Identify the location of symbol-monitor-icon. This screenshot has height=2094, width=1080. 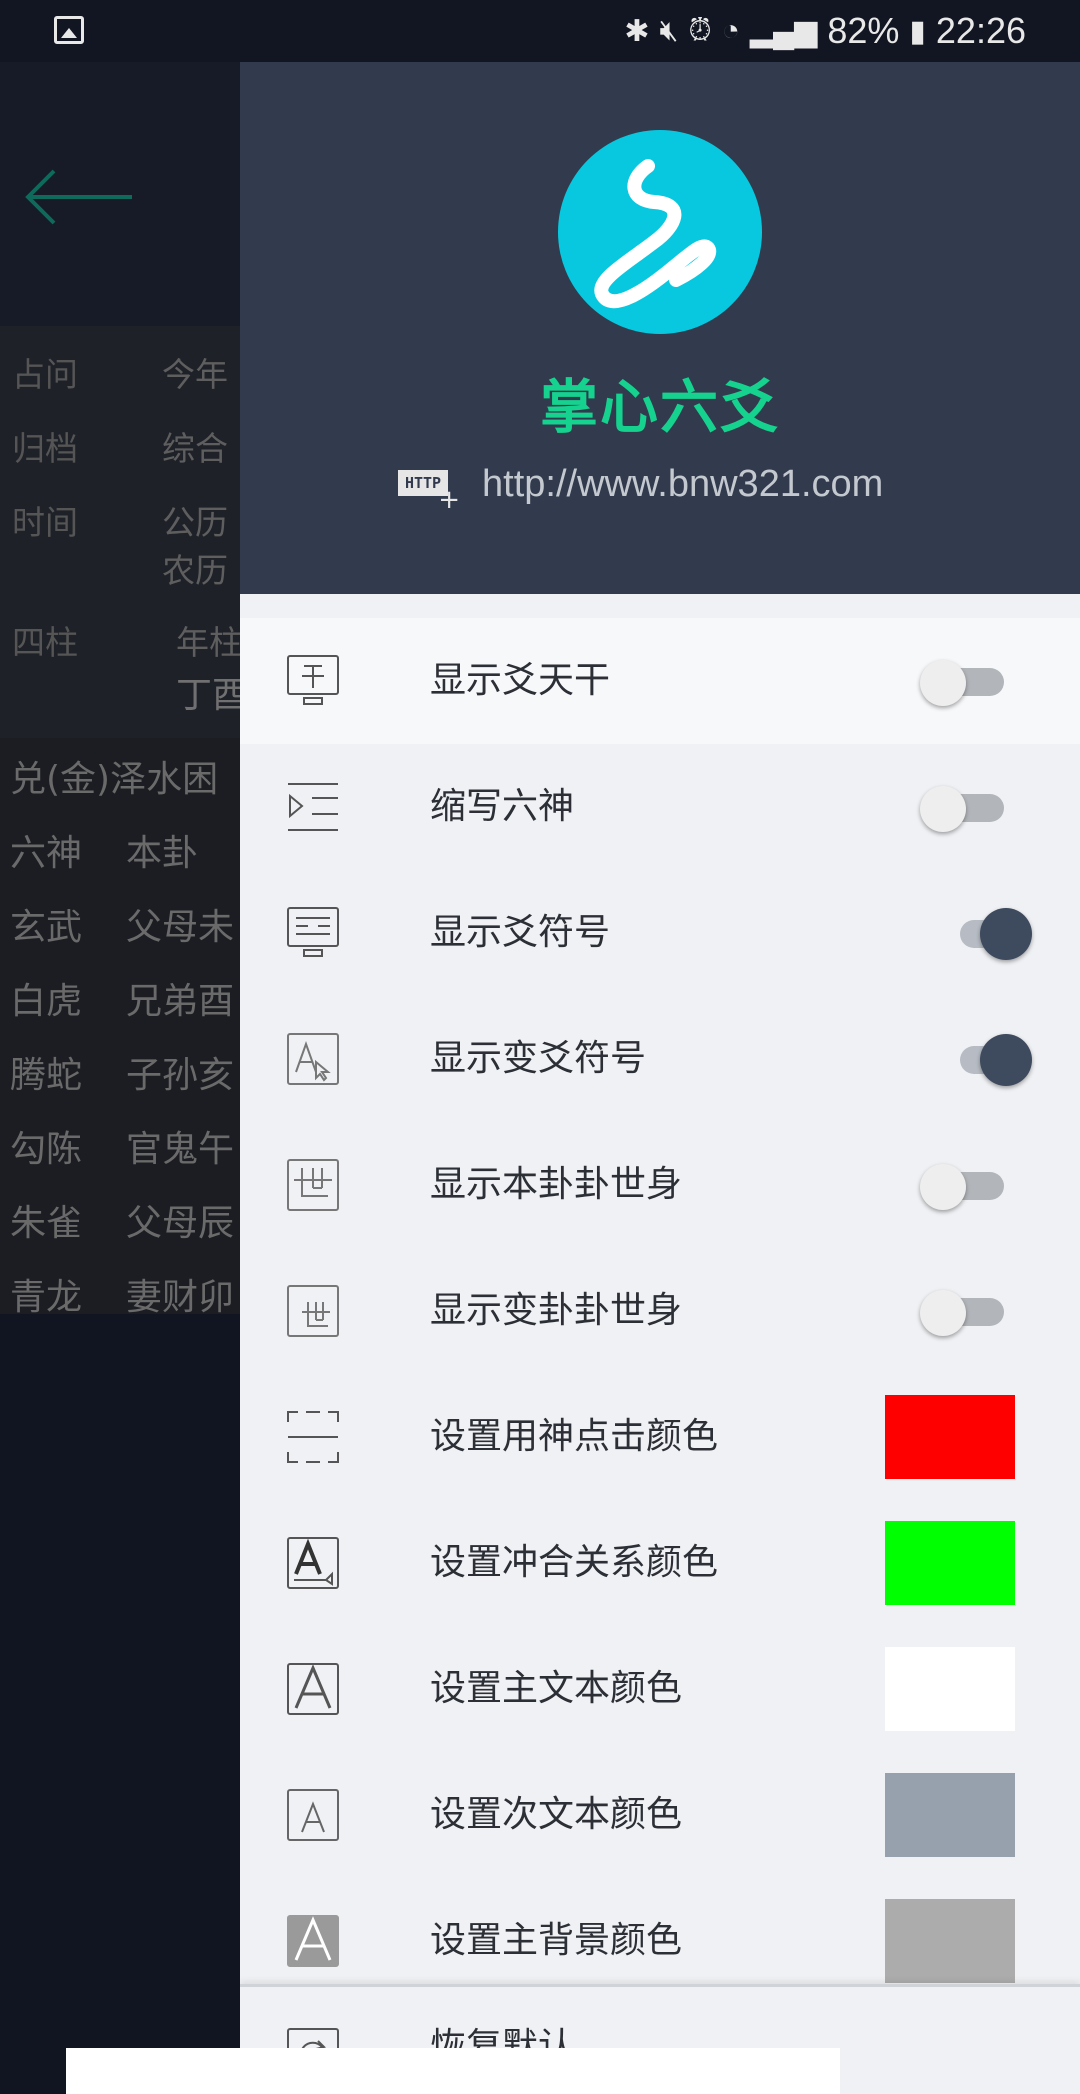
(313, 932).